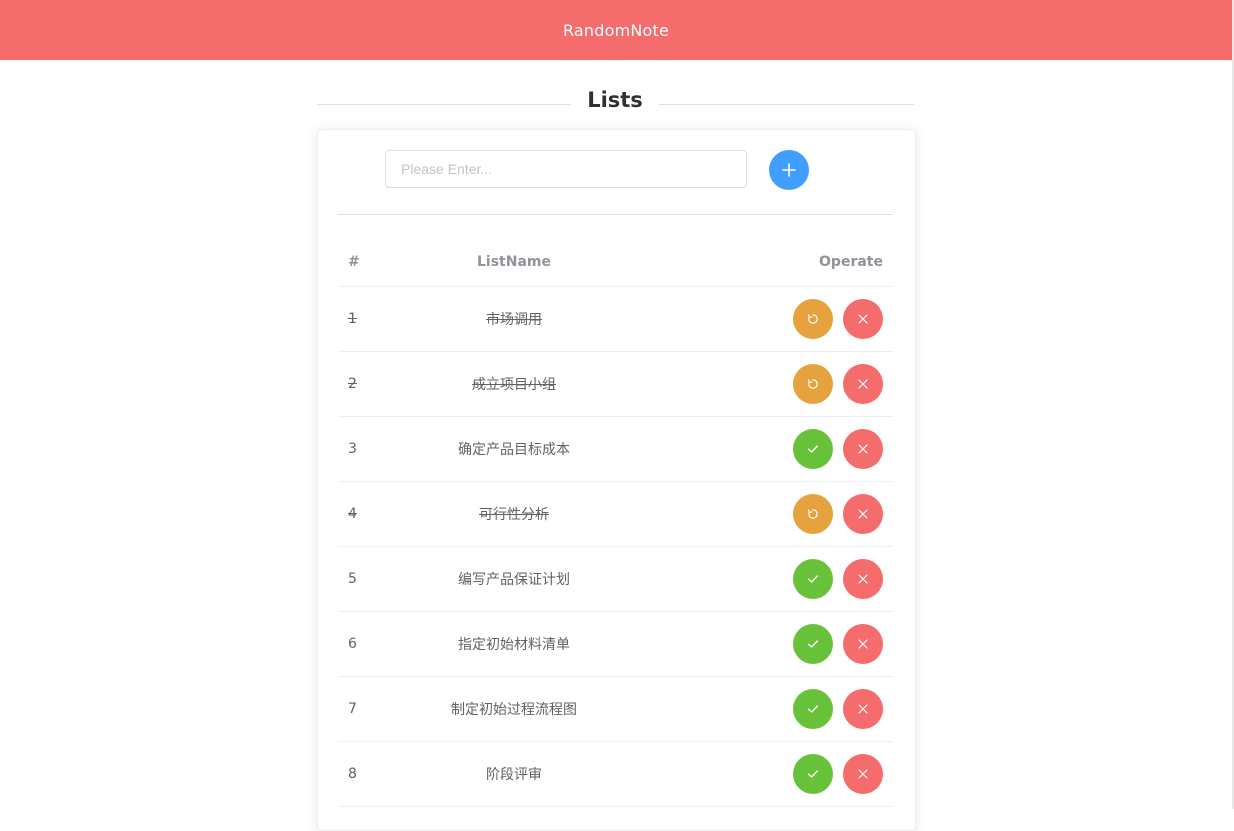  I want to click on row-index: 8, so click(352, 774).